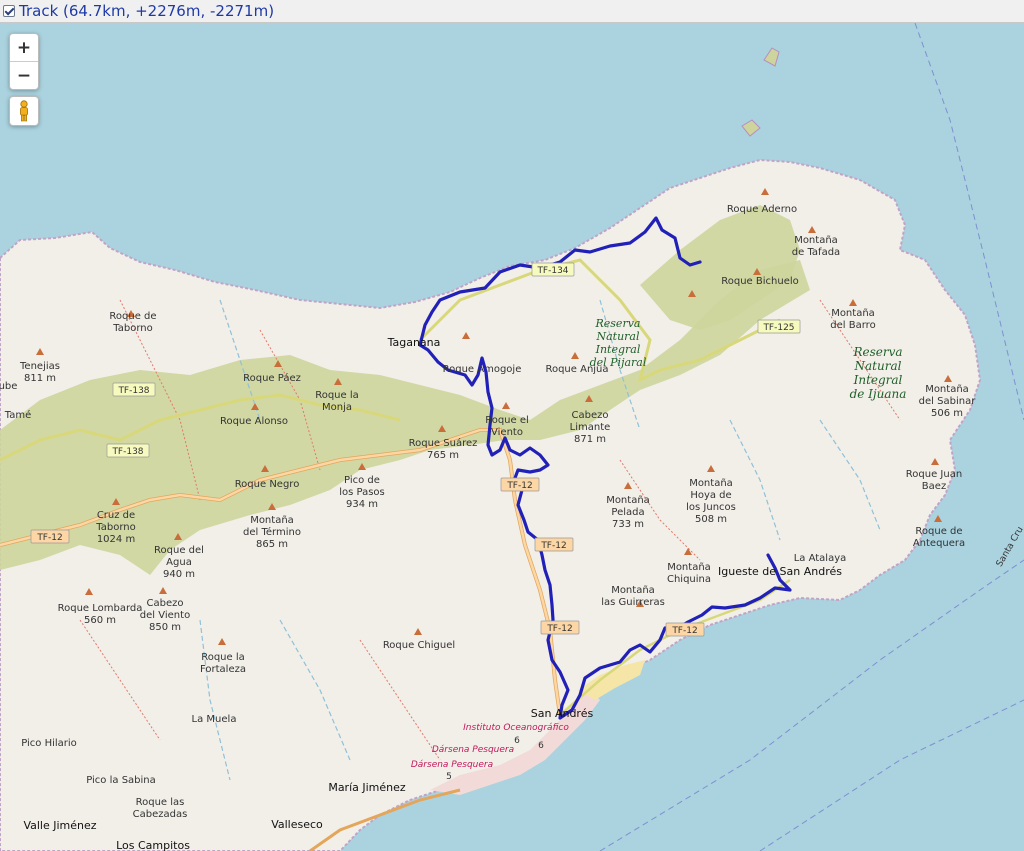  What do you see at coordinates (337, 407) in the screenshot?
I see `label-roque-monja-2: Monja` at bounding box center [337, 407].